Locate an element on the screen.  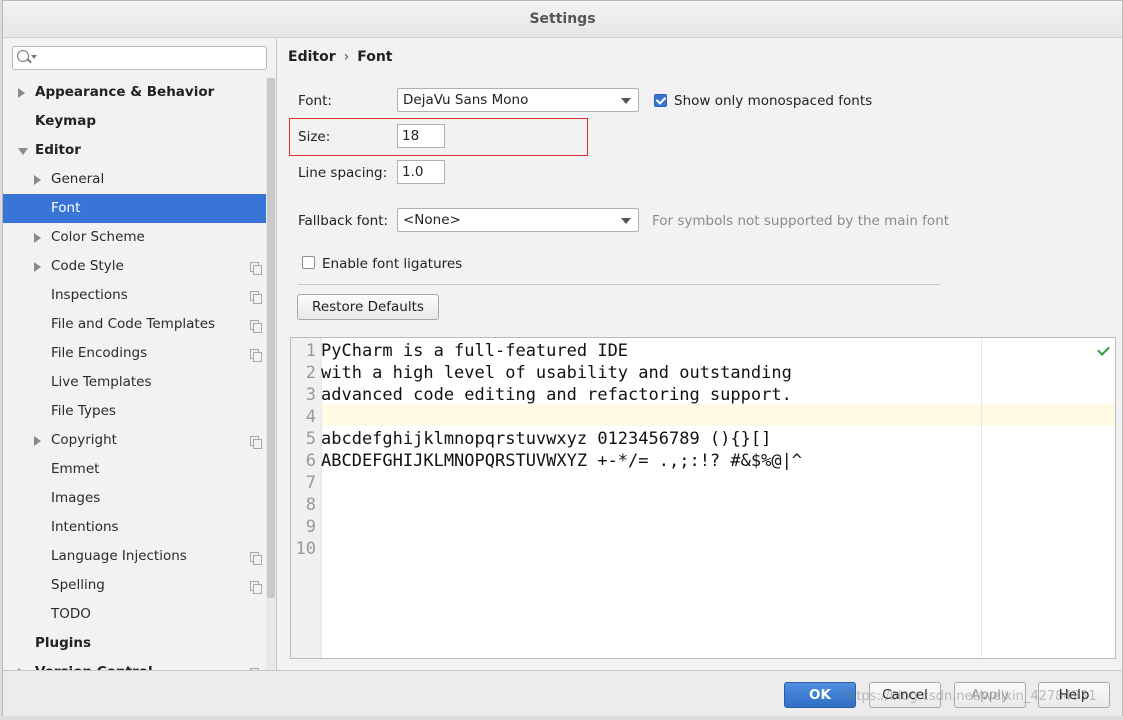
window-title: Settings is located at coordinates (562, 19).